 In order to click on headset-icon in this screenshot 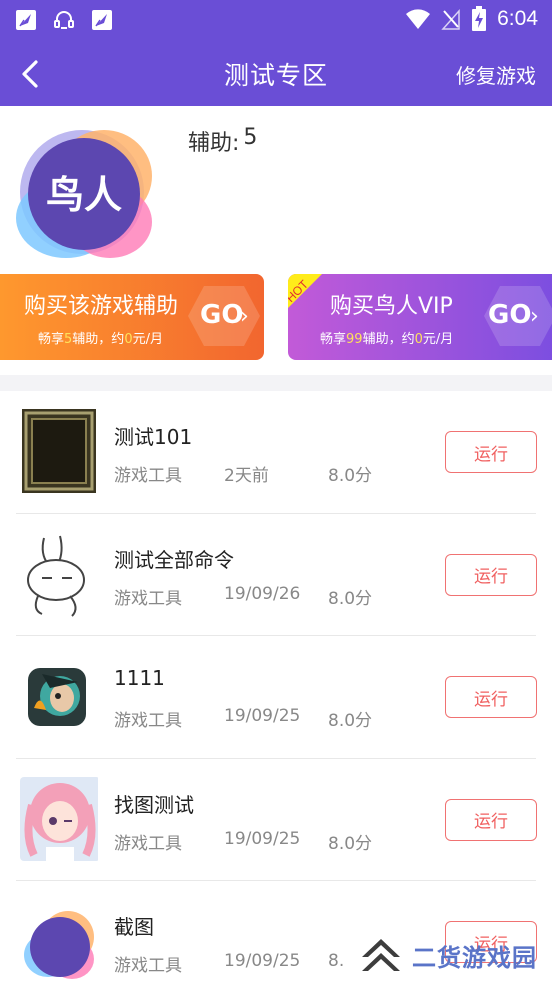, I will do `click(64, 20)`.